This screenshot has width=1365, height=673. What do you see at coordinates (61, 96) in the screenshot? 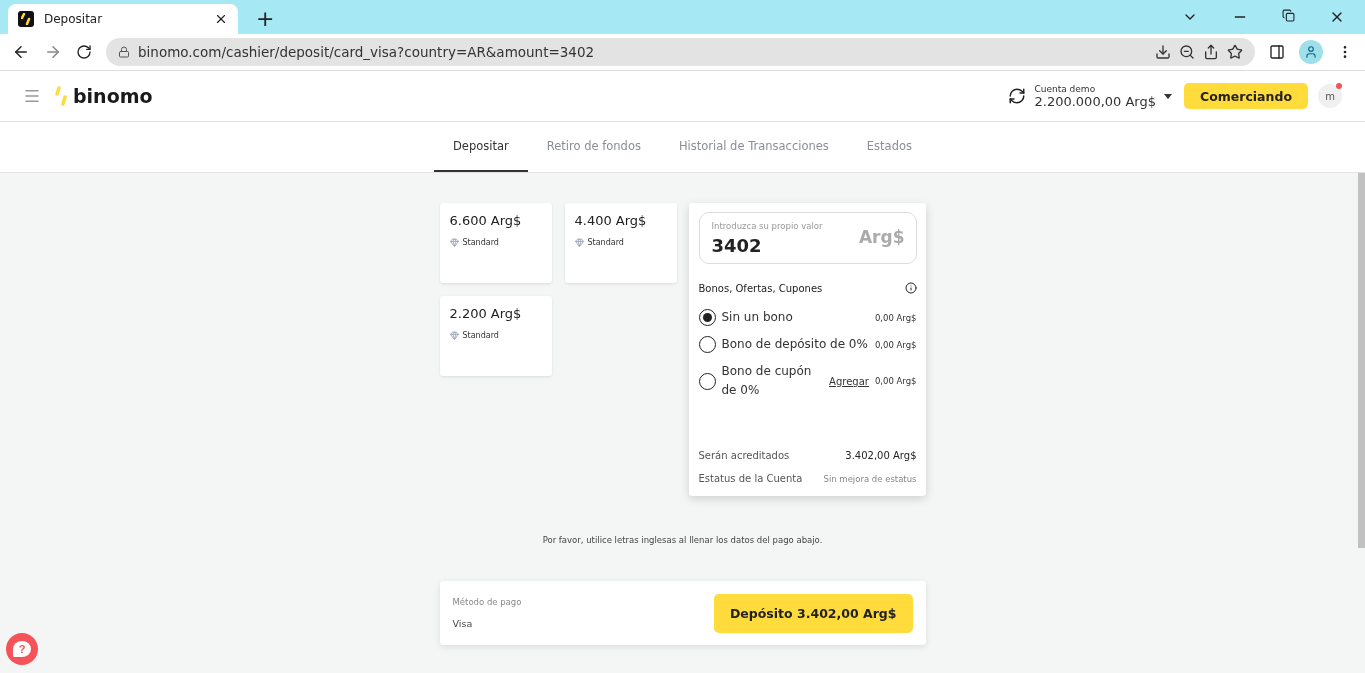
I see `logo-icon` at bounding box center [61, 96].